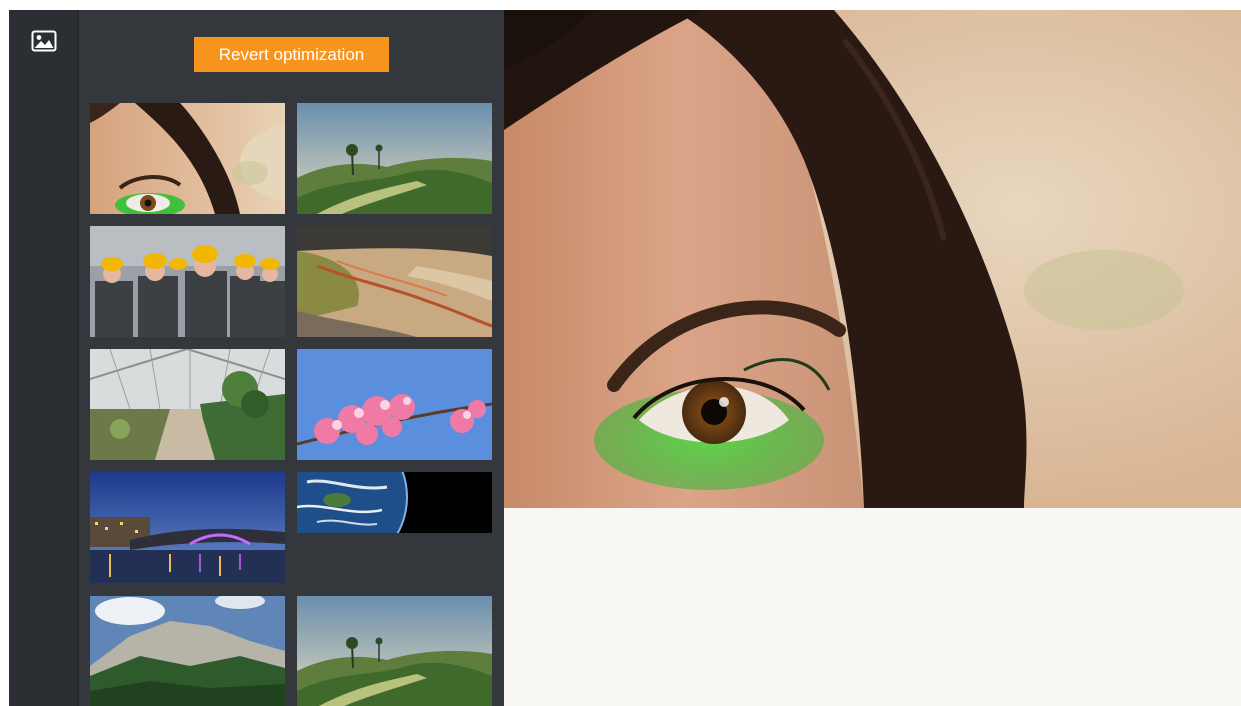 The height and width of the screenshot is (706, 1241). I want to click on image-icon, so click(44, 41).